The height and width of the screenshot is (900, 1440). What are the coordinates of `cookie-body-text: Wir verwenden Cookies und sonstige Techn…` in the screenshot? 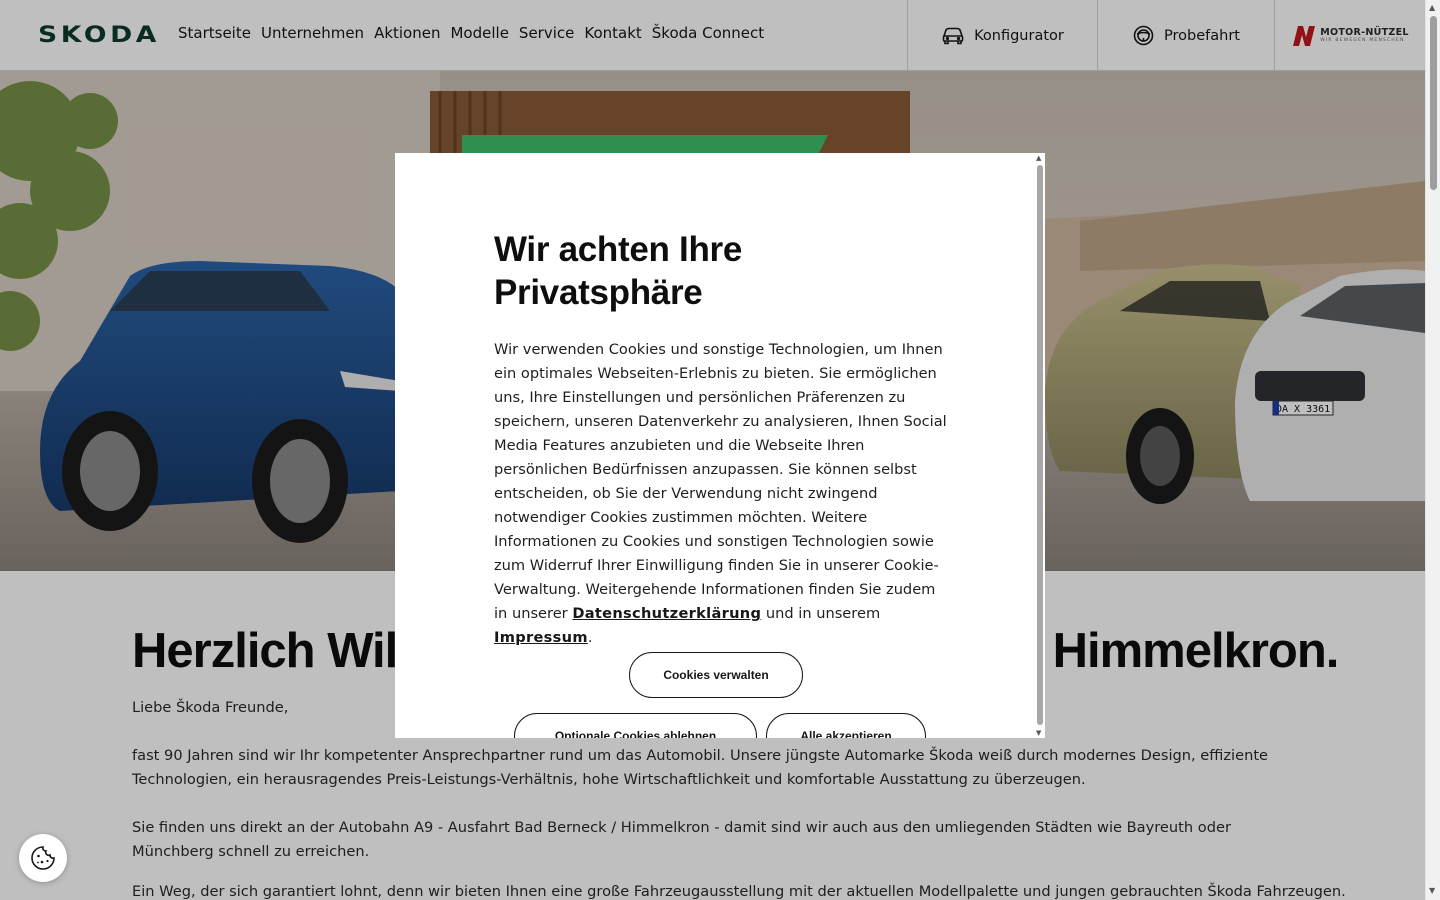 It's located at (720, 481).